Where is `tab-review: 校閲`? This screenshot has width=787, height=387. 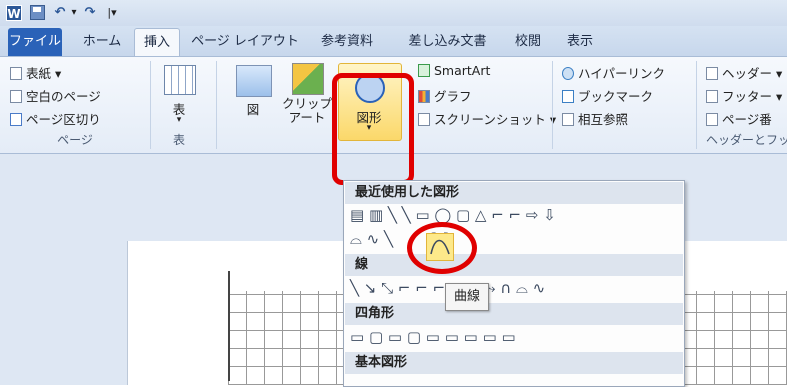
tab-review: 校閲 is located at coordinates (528, 42).